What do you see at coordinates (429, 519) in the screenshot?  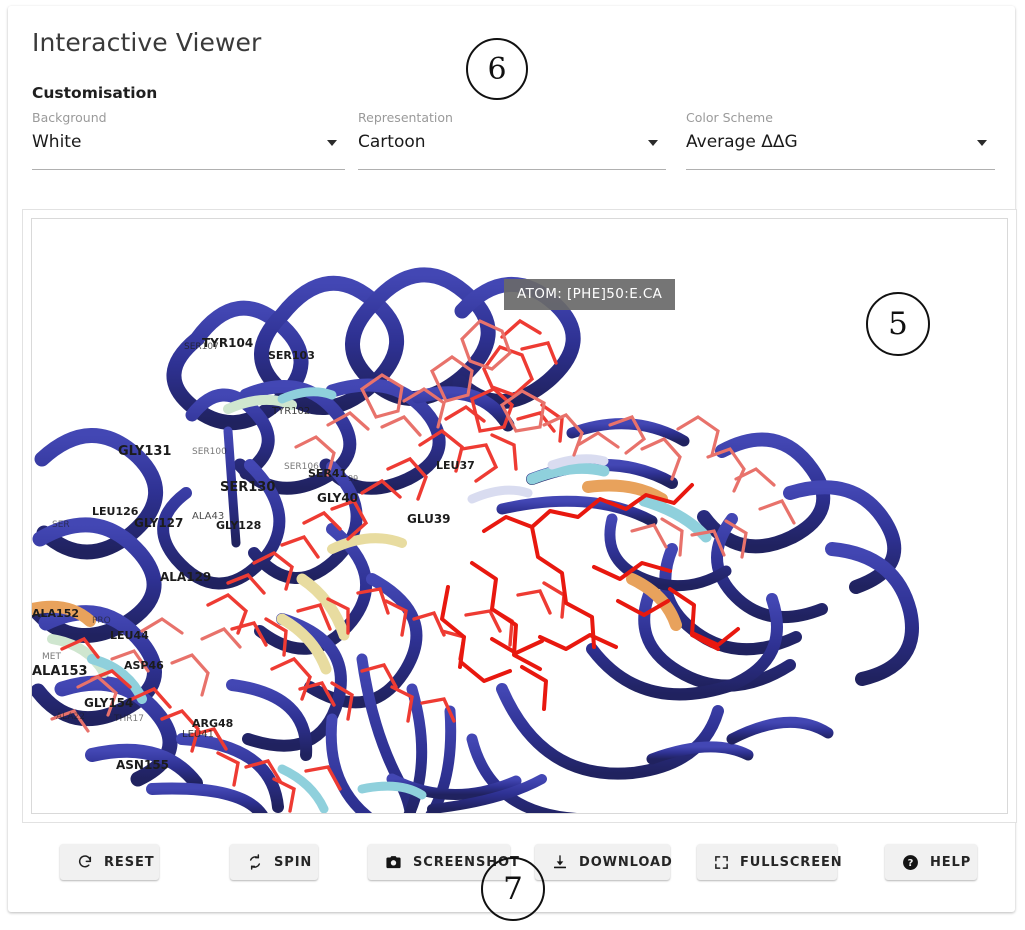 I see `svg-text: GLU39` at bounding box center [429, 519].